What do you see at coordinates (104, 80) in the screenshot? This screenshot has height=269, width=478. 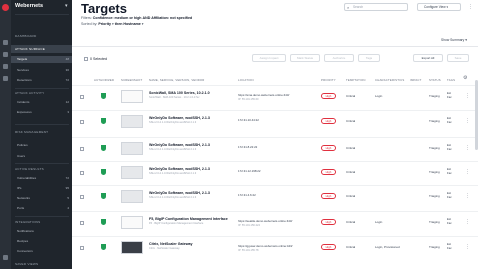 I see `column-authorized: AUTHORIZED` at bounding box center [104, 80].